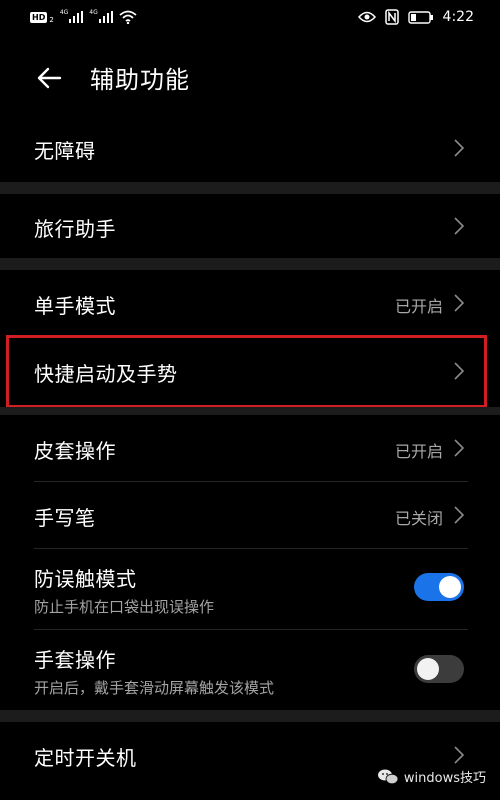 Image resolution: width=500 pixels, height=800 pixels. I want to click on glove-mode-toggle, so click(439, 669).